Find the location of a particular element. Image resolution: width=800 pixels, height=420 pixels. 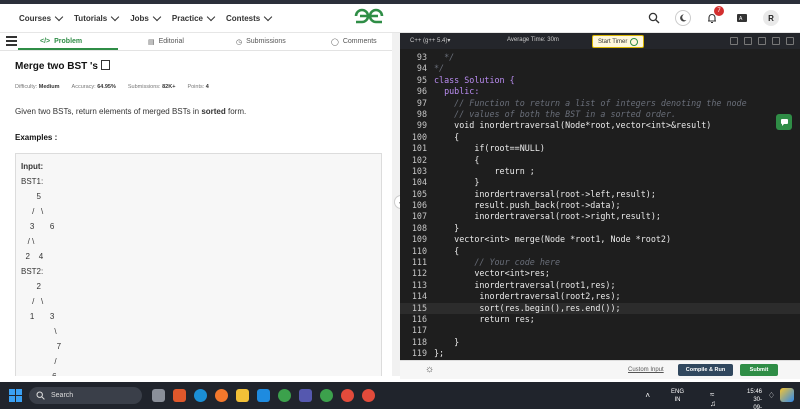

code-line: 104 } is located at coordinates (600, 182).